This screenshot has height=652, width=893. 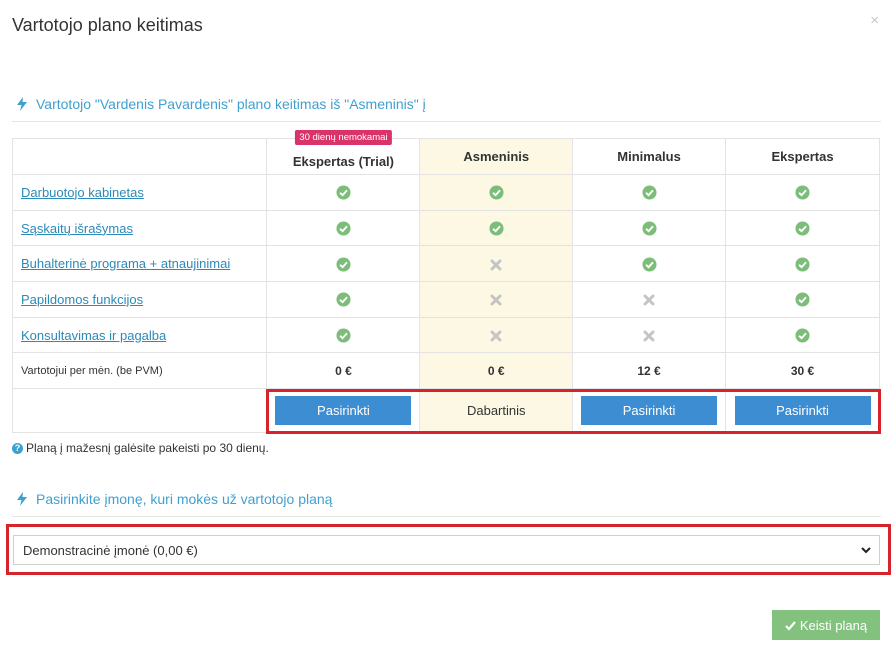 I want to click on feature-cell: Darbuotojo kabinetas, so click(x=139, y=192).